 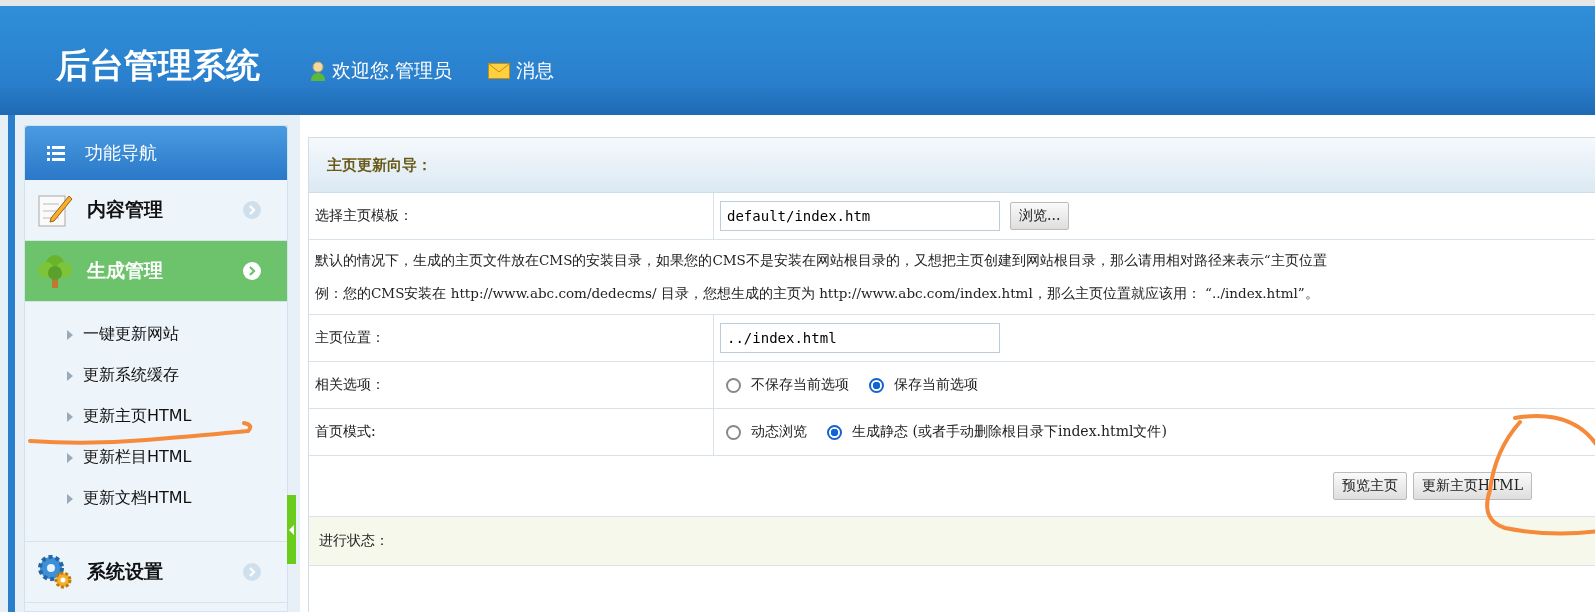 I want to click on section-label: 内容管理, so click(x=125, y=209).